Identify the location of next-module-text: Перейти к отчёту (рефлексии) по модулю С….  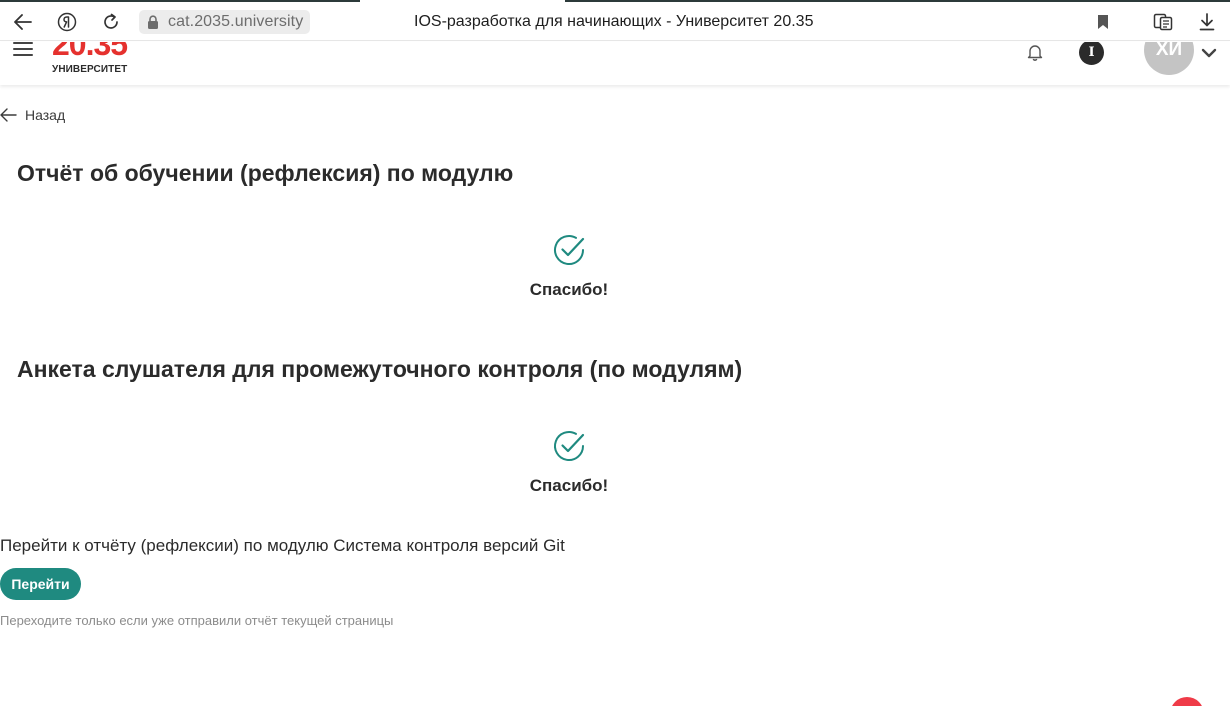
(282, 545).